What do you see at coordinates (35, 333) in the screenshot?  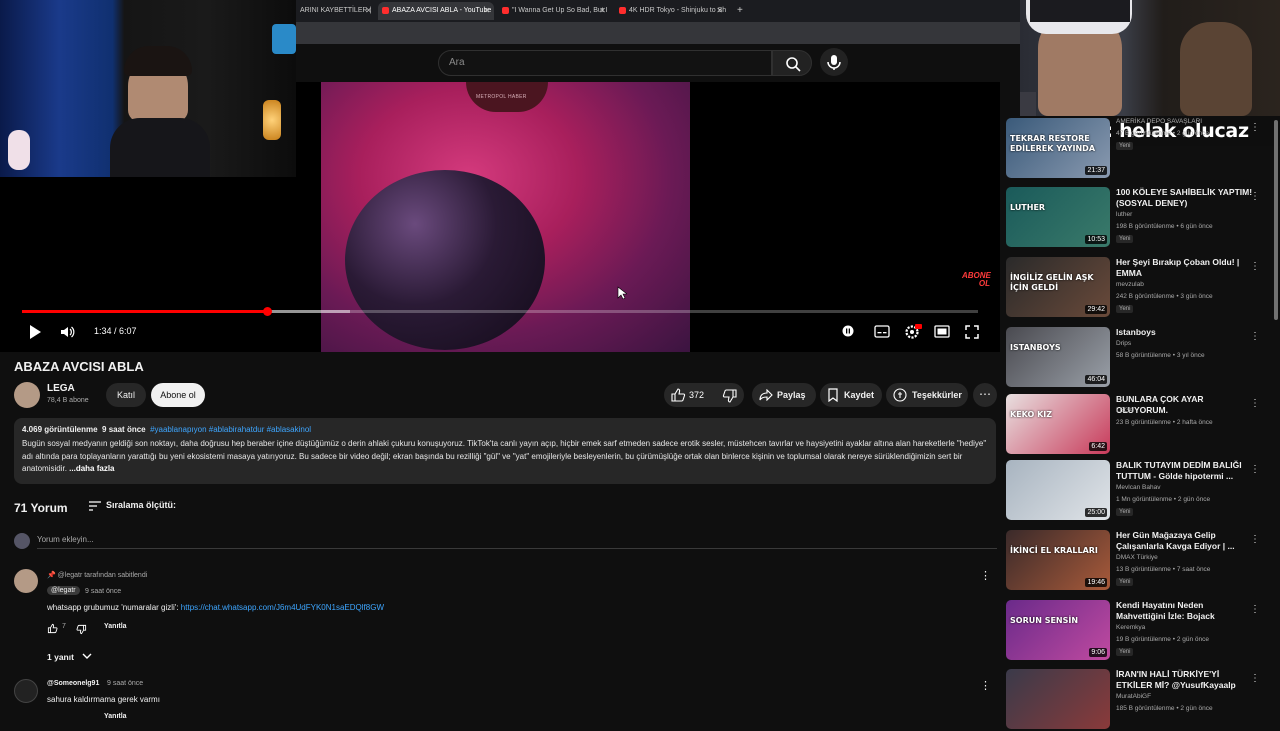 I see `play-button` at bounding box center [35, 333].